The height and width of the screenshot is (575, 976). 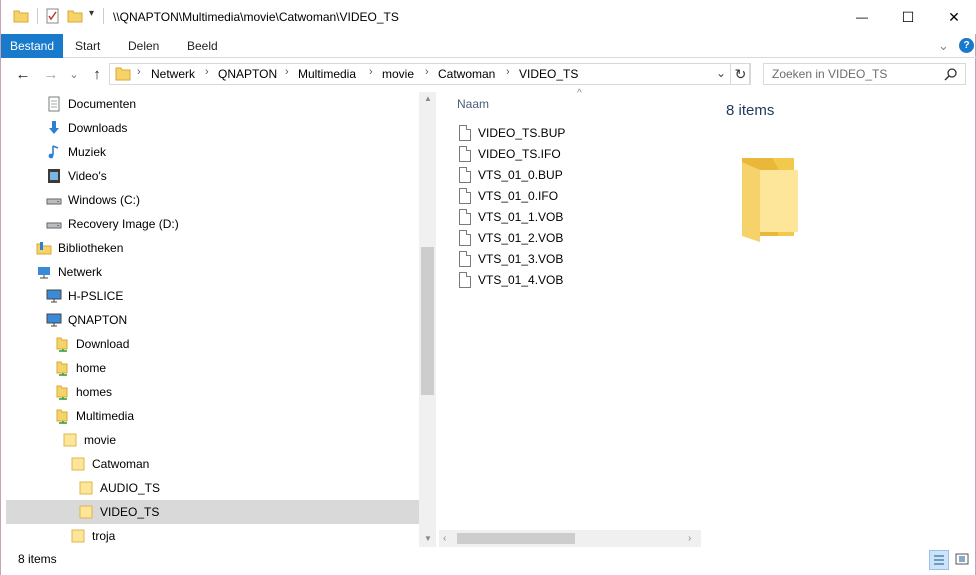 I want to click on tree-item-label: Video's, so click(x=87, y=176).